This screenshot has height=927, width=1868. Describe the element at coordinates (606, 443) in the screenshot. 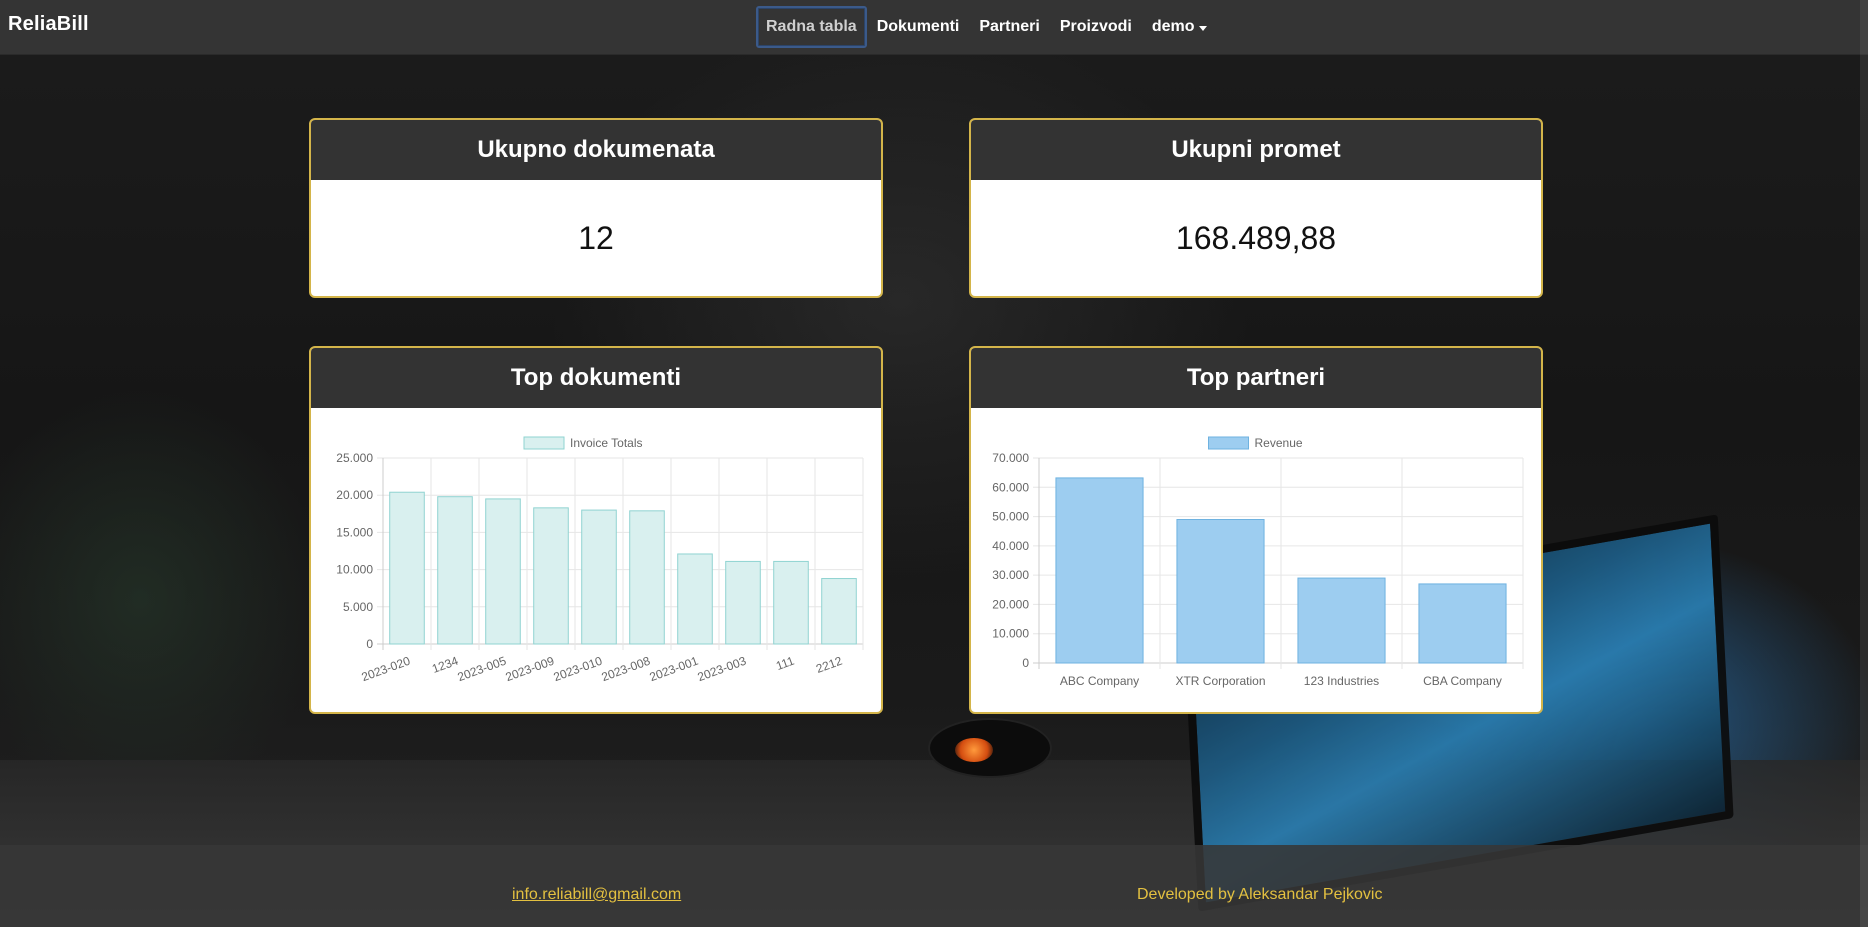

I see `legend-label: Invoice Totals` at that location.